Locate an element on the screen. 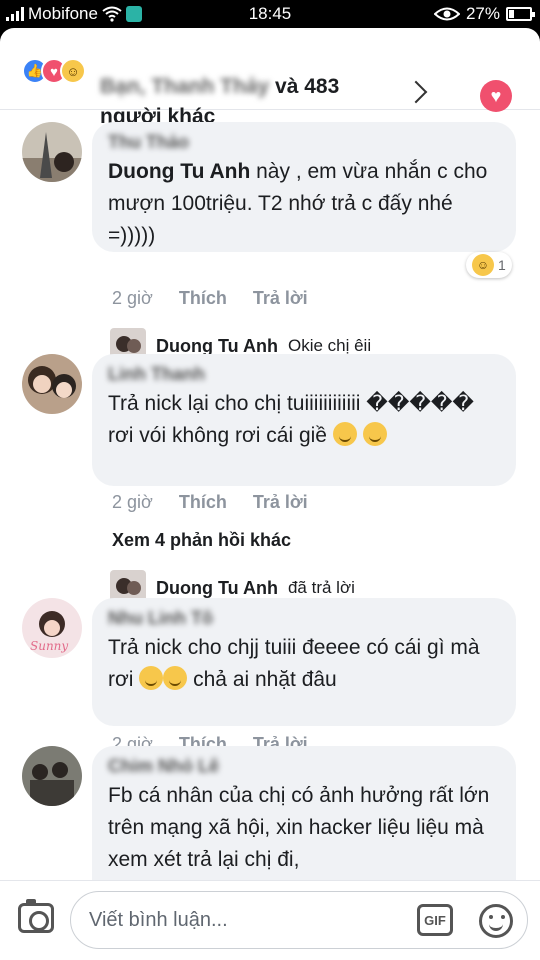 The width and height of the screenshot is (540, 960). comment-avatar: Sunny is located at coordinates (52, 628).